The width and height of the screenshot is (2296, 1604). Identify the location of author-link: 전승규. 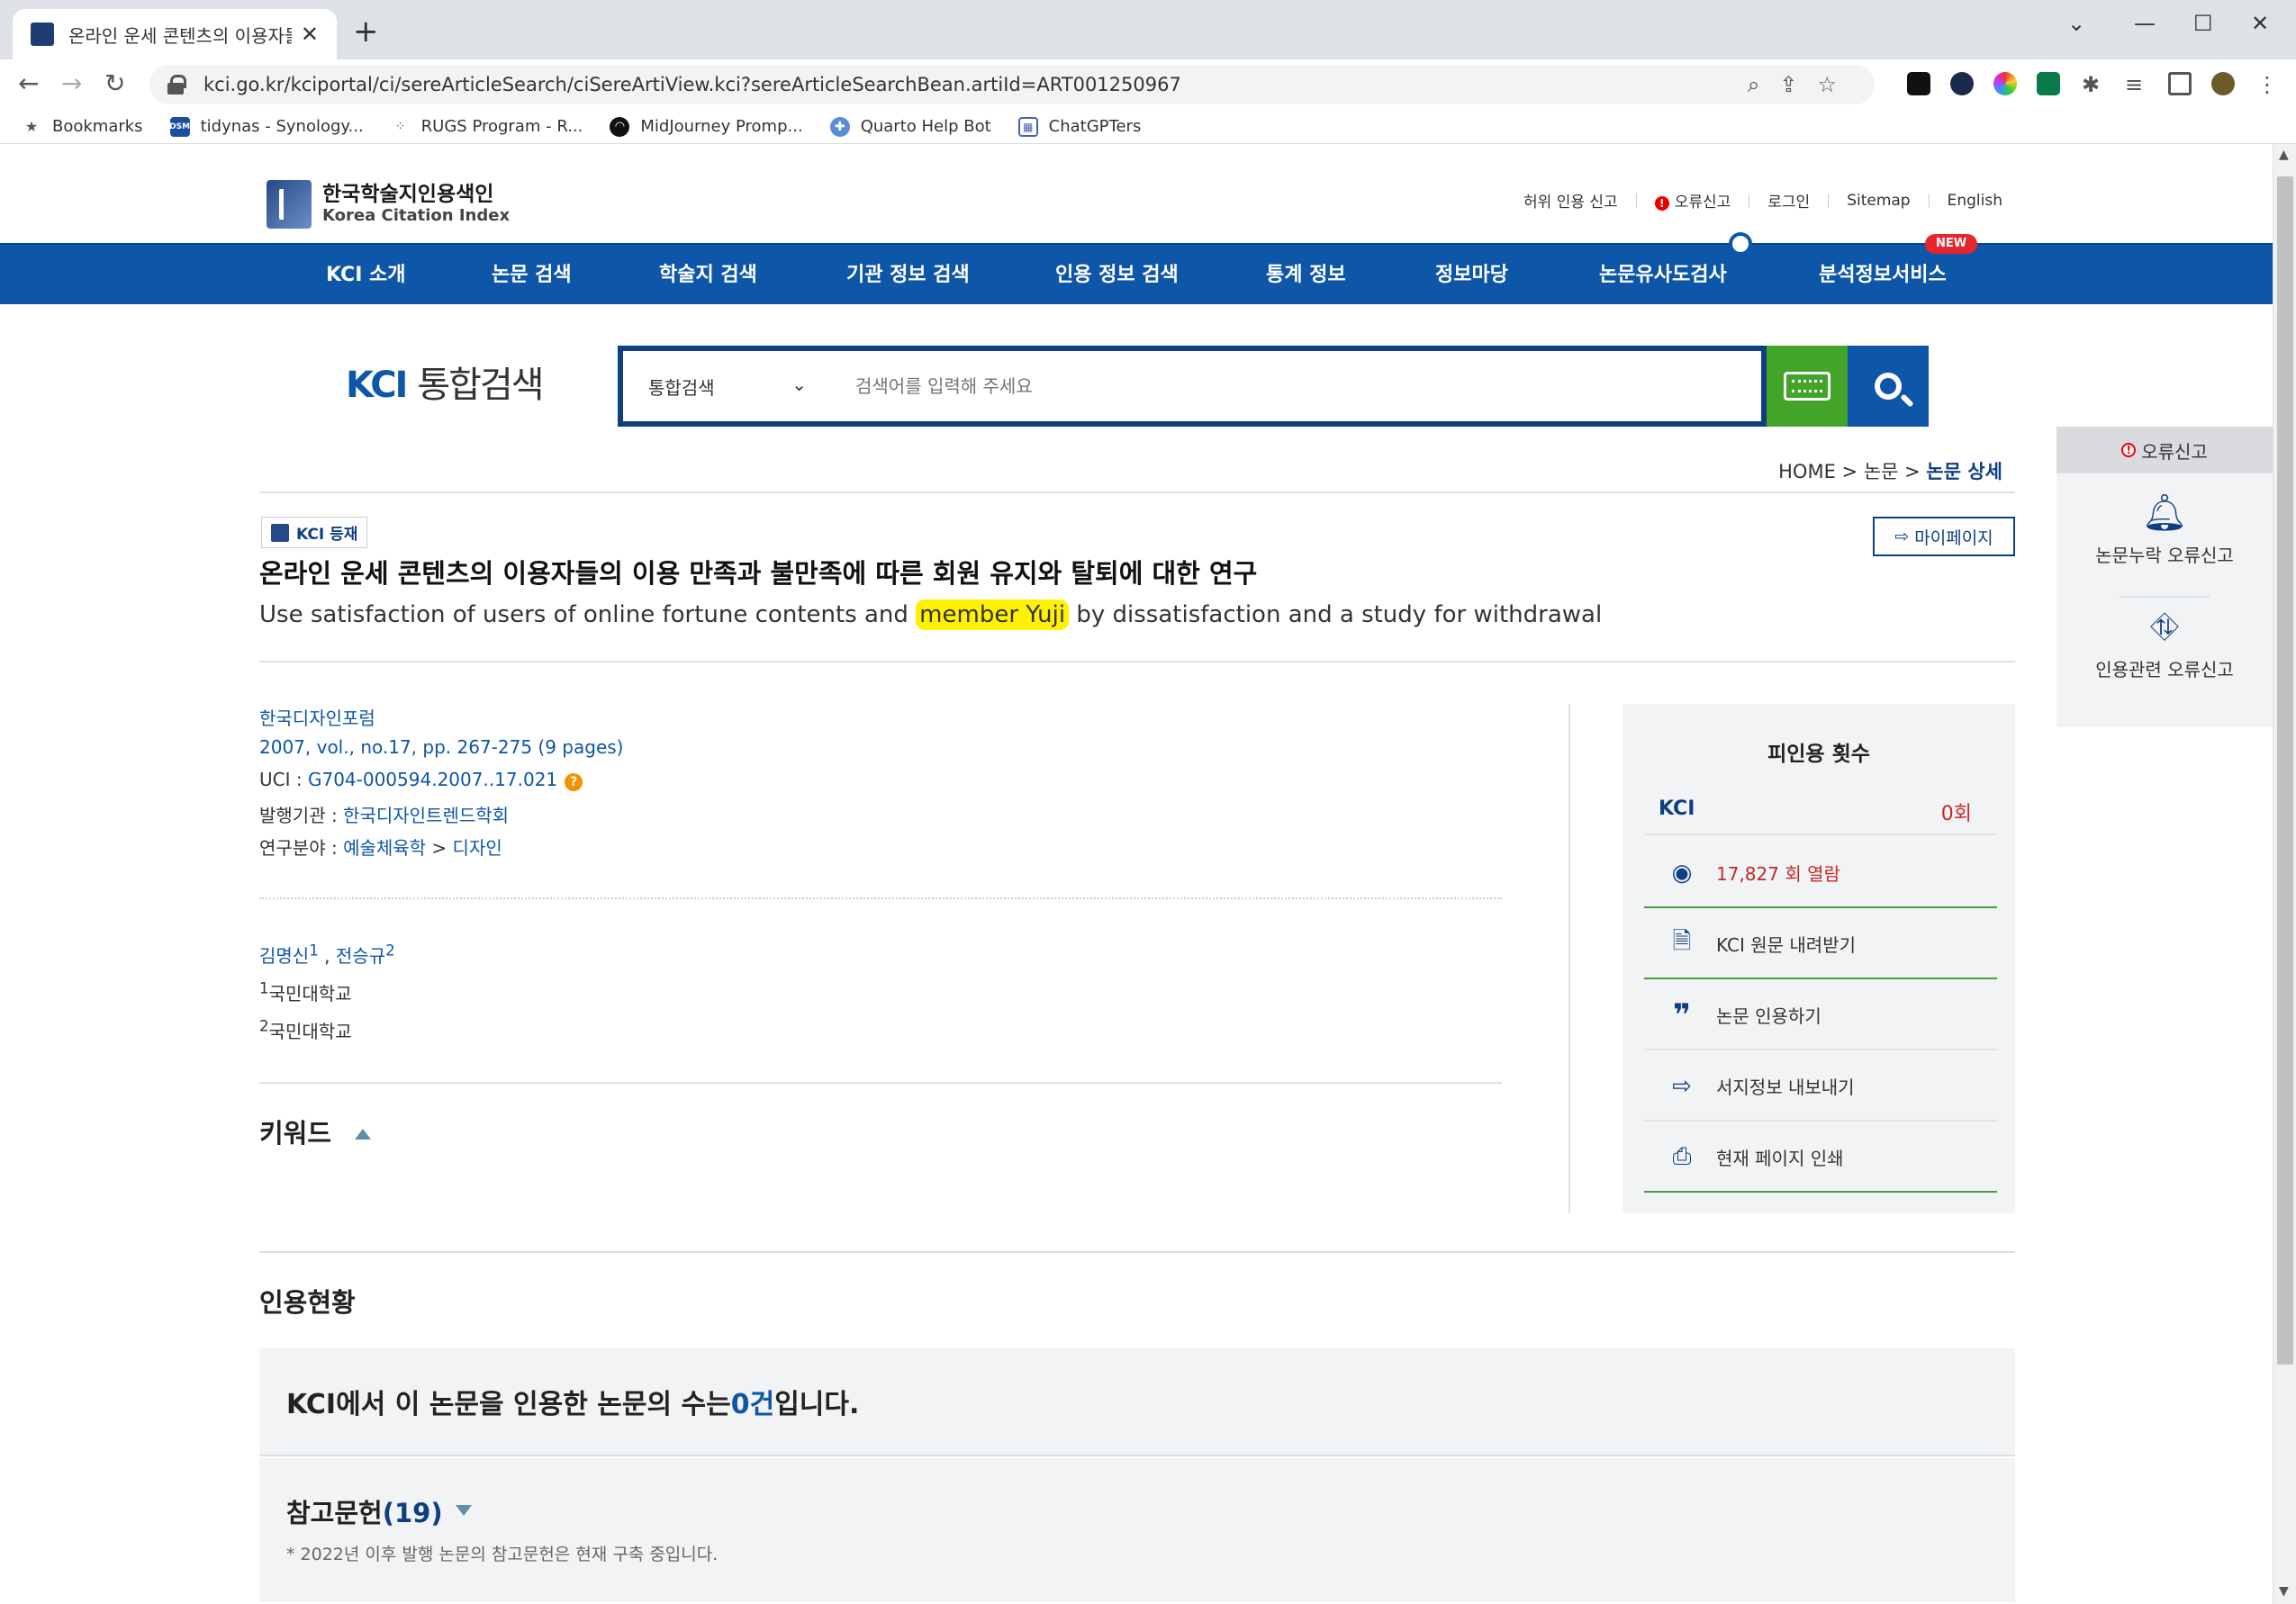
(360, 956).